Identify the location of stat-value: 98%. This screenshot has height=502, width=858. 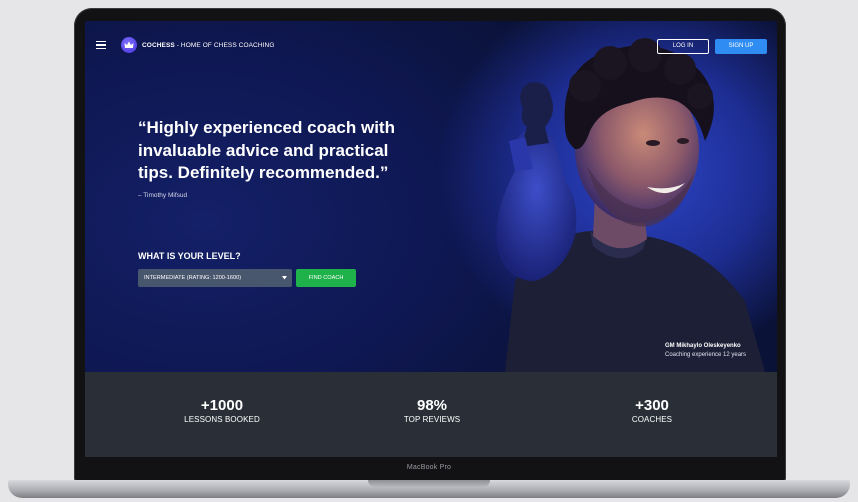
(432, 405).